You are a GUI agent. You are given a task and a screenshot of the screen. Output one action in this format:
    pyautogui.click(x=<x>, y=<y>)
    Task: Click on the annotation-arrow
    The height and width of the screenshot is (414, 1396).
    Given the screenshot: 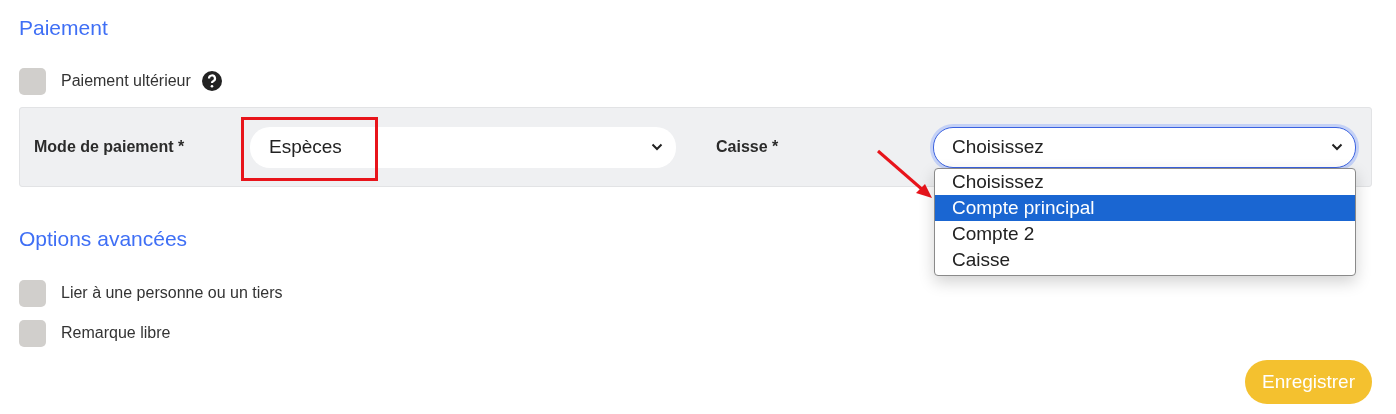 What is the action you would take?
    pyautogui.click(x=904, y=173)
    